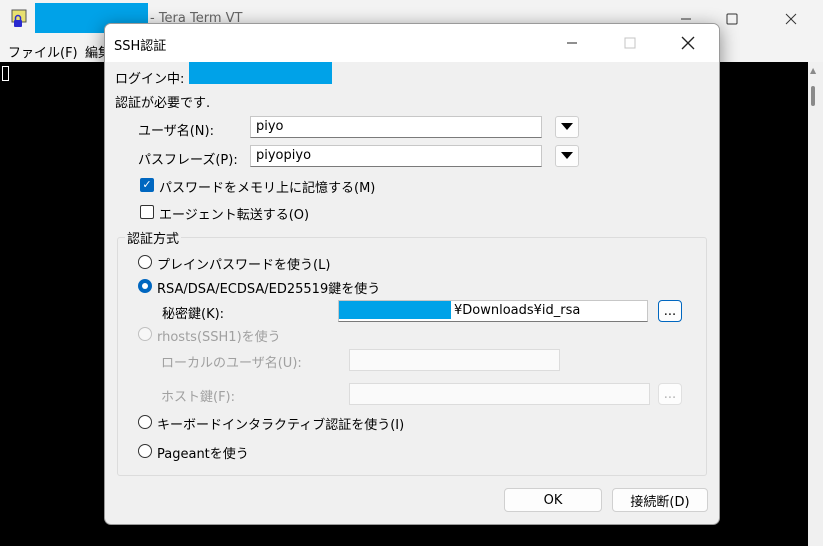  What do you see at coordinates (153, 237) in the screenshot?
I see `auth-method-group-label: 認証方式` at bounding box center [153, 237].